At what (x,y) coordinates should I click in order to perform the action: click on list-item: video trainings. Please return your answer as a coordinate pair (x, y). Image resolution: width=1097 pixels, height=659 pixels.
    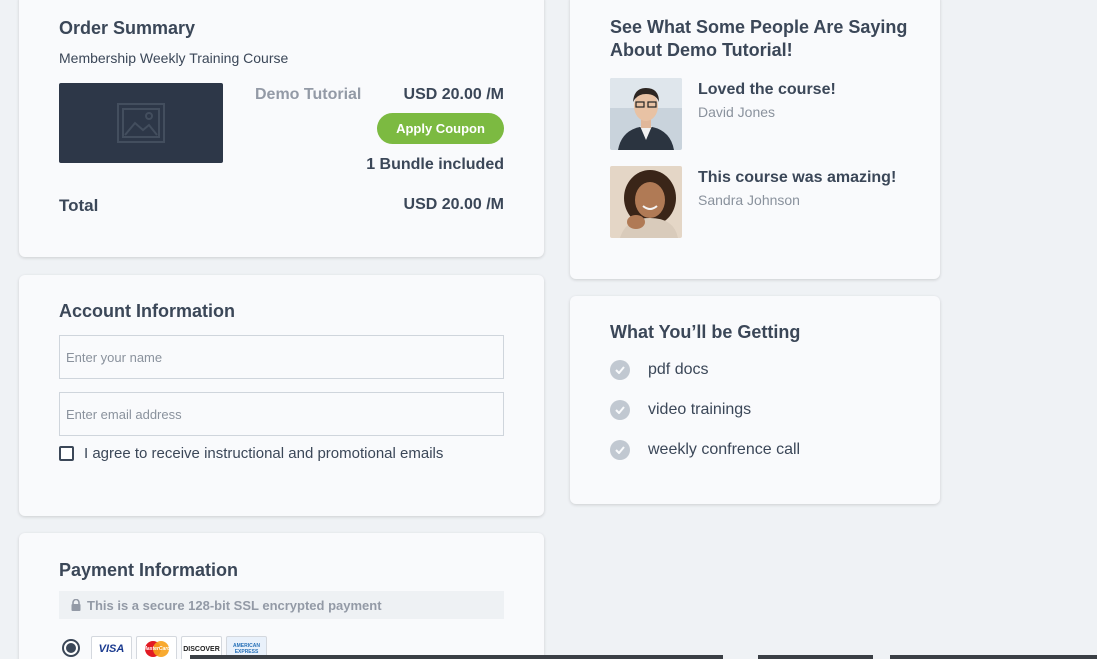
    Looking at the image, I should click on (680, 410).